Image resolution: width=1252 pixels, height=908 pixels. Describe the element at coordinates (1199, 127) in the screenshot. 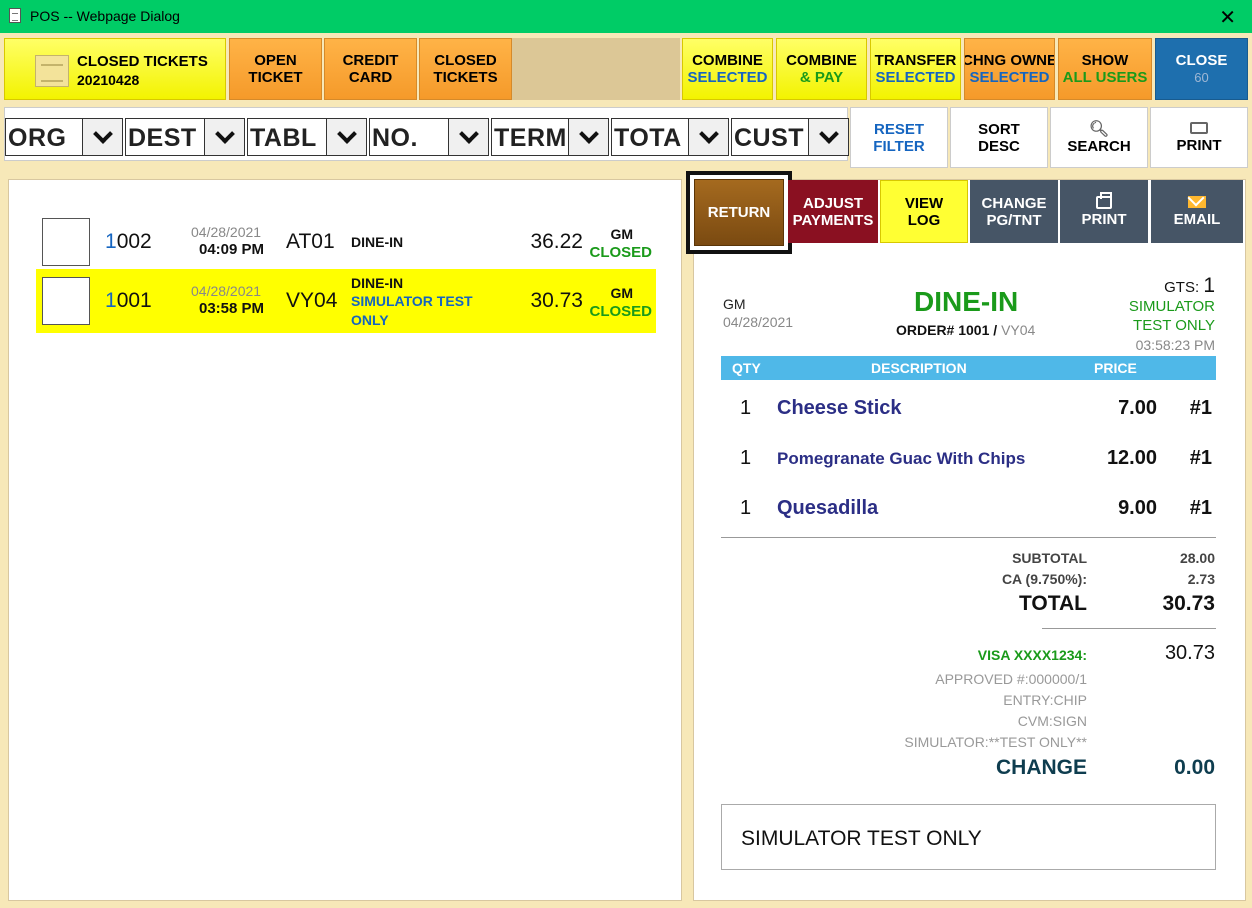

I see `printer-icon` at that location.